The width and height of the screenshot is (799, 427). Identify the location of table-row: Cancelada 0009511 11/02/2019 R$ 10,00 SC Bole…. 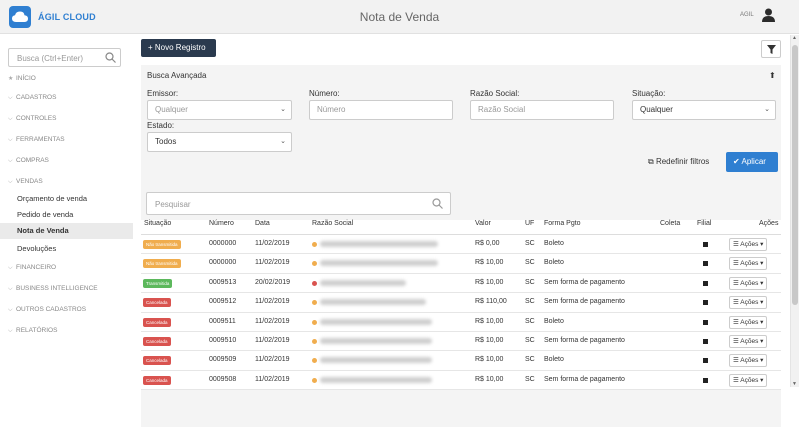
(461, 322).